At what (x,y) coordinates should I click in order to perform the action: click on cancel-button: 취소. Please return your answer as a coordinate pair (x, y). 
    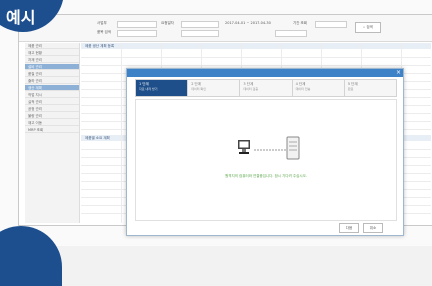
    Looking at the image, I should click on (373, 228).